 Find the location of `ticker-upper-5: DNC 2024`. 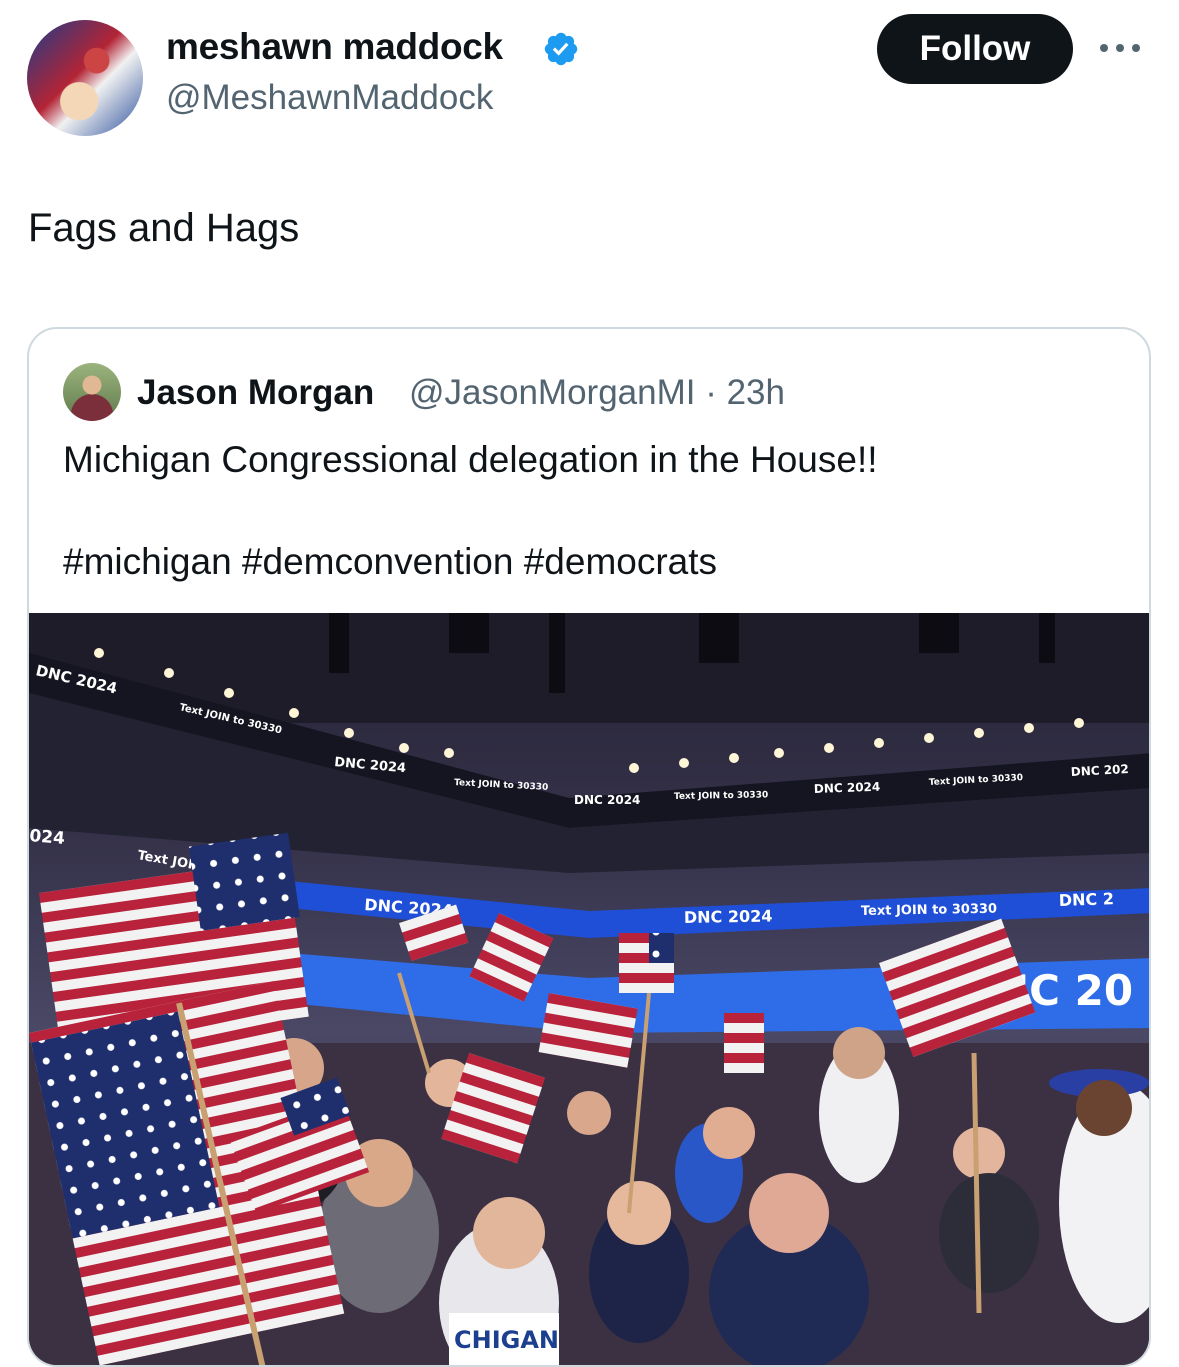

ticker-upper-5: DNC 2024 is located at coordinates (607, 800).